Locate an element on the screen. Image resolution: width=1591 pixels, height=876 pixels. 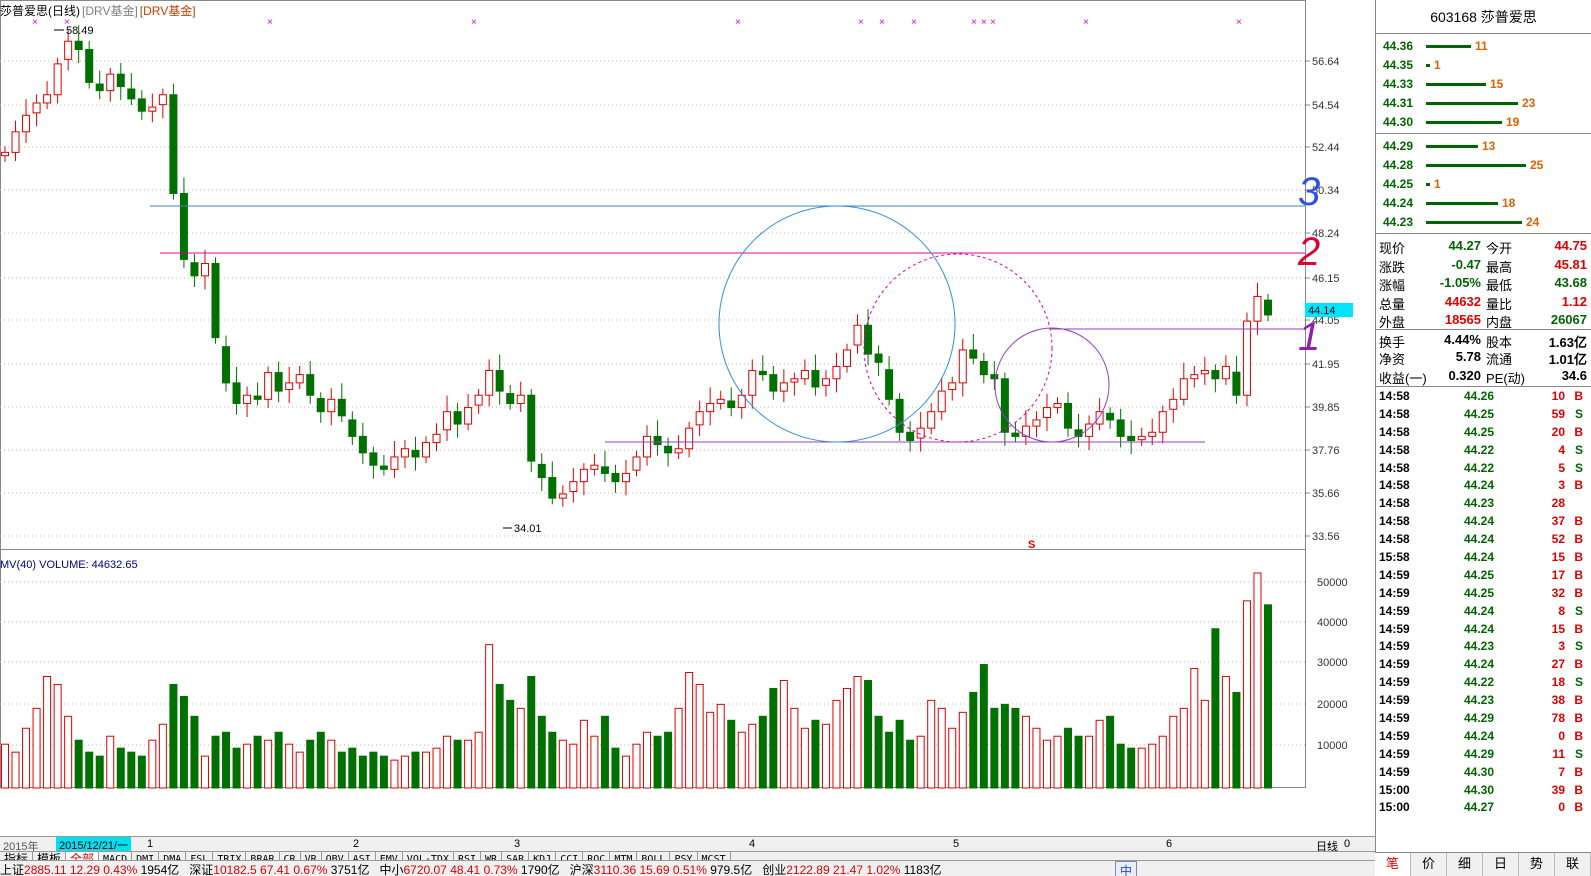
price-axis-label: 41.95 is located at coordinates (1326, 365).